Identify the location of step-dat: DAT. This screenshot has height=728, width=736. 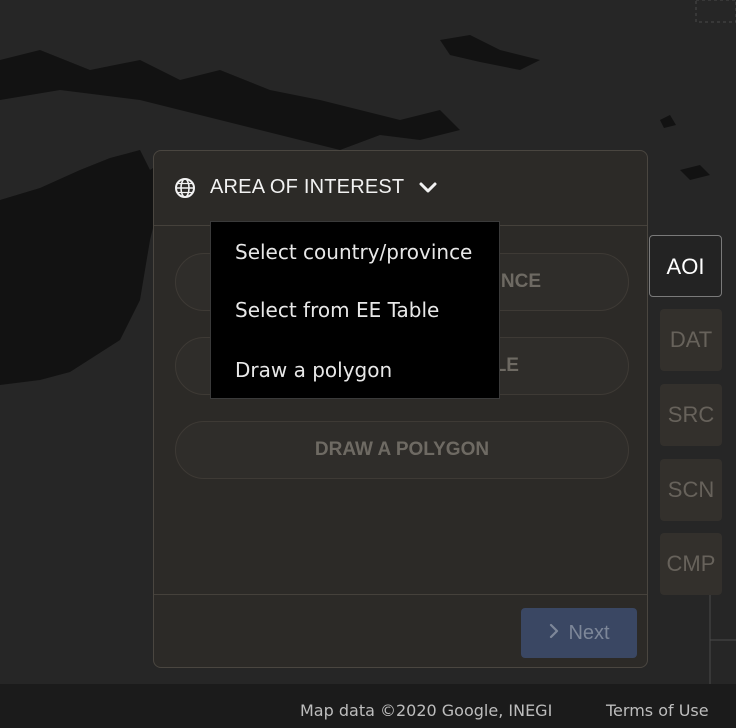
(691, 340).